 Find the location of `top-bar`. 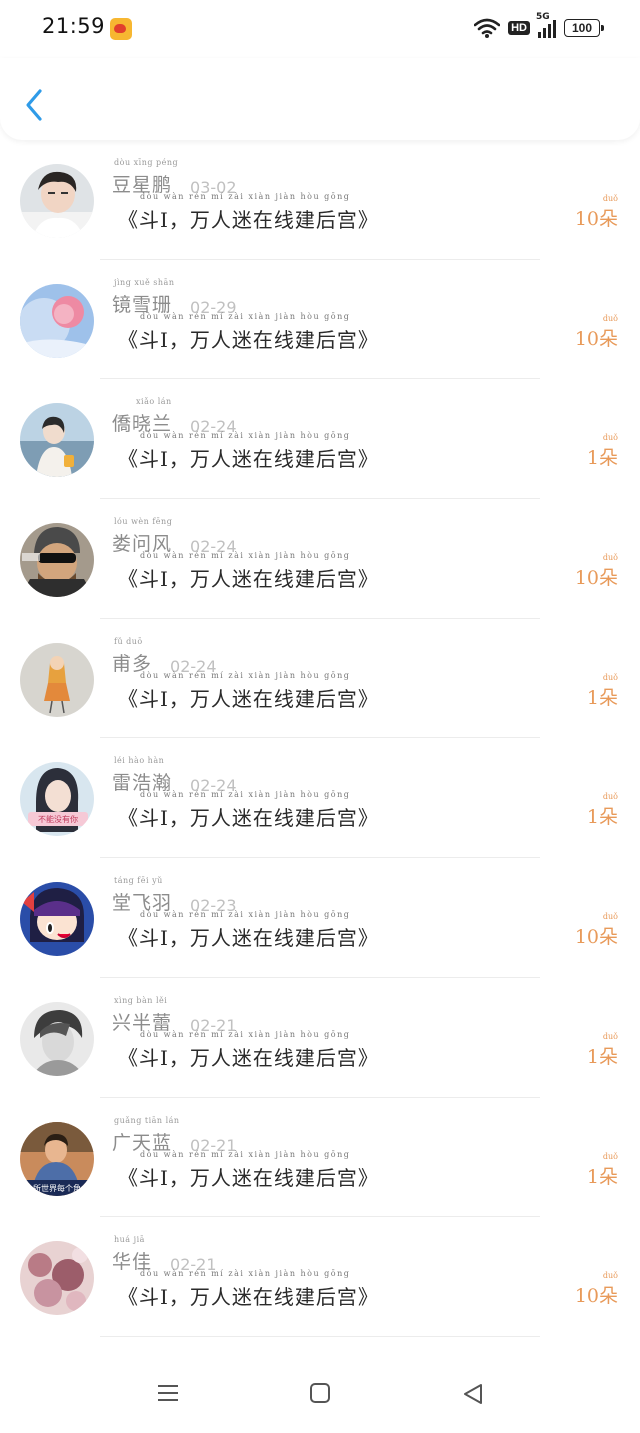

top-bar is located at coordinates (320, 99).